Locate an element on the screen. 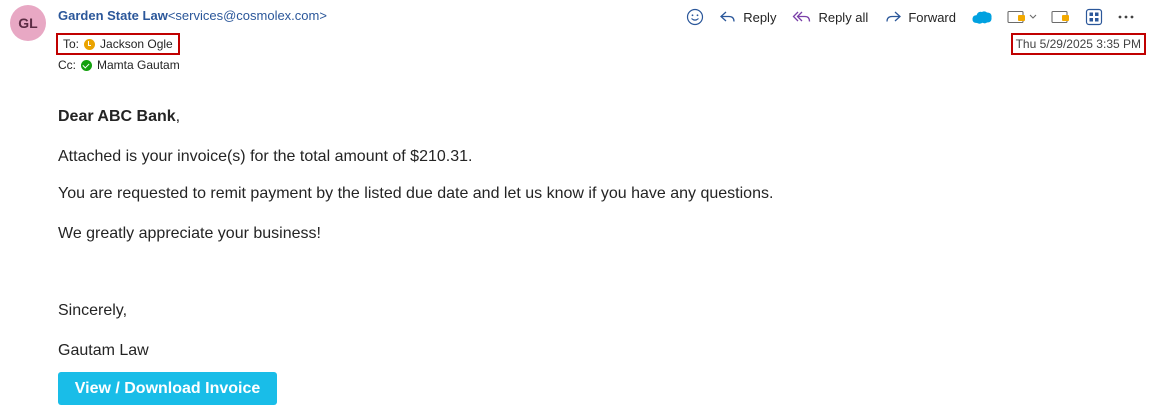  more-actions-button is located at coordinates (1126, 17).